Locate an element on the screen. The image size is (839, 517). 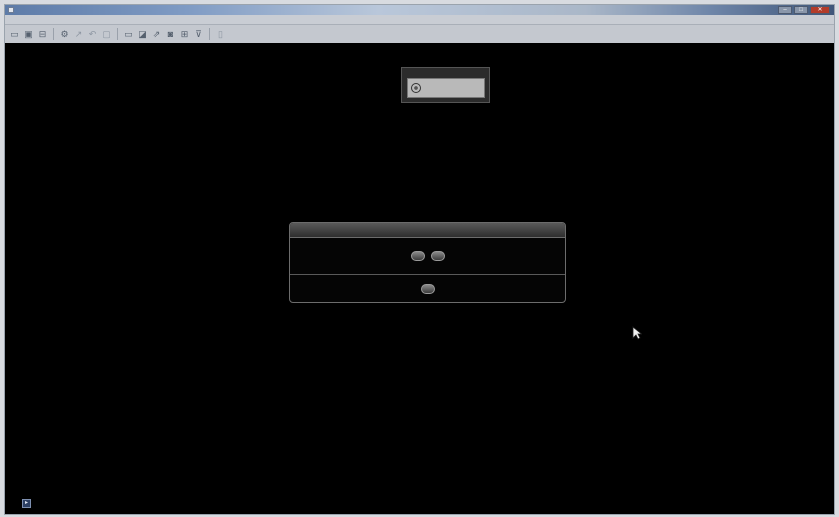
grid-icon: ⊞ is located at coordinates (184, 34).